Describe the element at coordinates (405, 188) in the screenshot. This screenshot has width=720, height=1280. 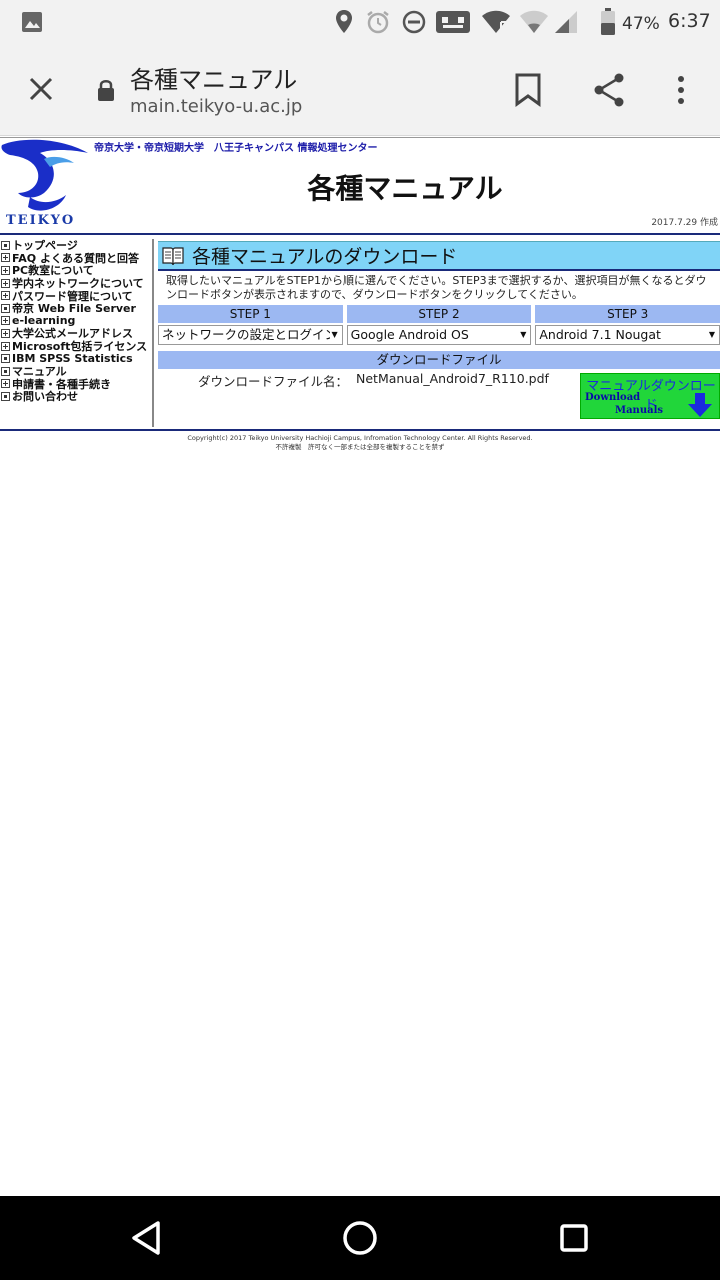
I see `page-title: 各種マニュアル` at that location.